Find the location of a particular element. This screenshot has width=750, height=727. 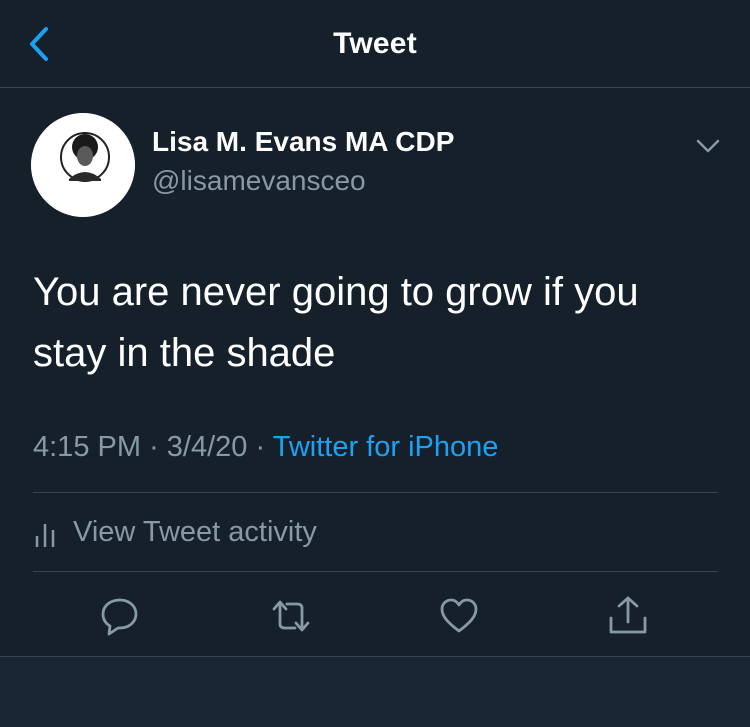

share-button is located at coordinates (628, 616).